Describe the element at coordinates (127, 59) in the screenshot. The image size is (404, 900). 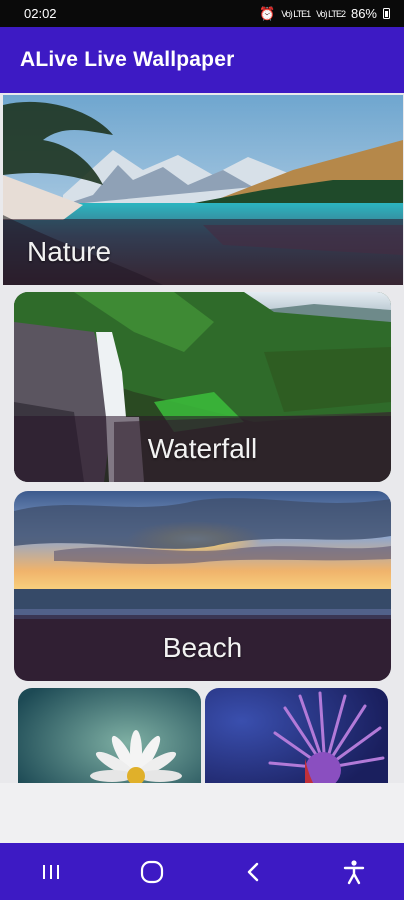
I see `app-title: ALive Live Wallpaper` at that location.